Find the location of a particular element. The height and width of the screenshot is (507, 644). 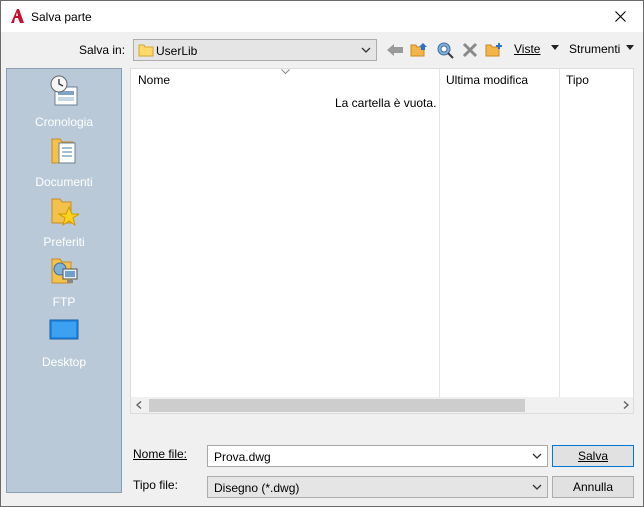

filename-label-text: Nome file: is located at coordinates (160, 454).